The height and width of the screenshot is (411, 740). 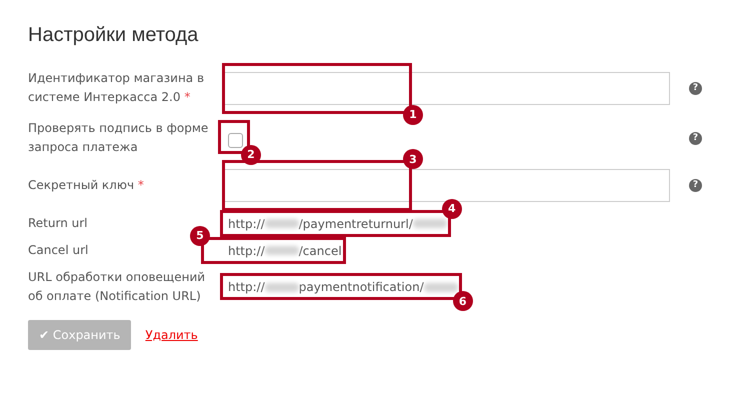 What do you see at coordinates (86, 185) in the screenshot?
I see `field-label: Секретный ключ *` at bounding box center [86, 185].